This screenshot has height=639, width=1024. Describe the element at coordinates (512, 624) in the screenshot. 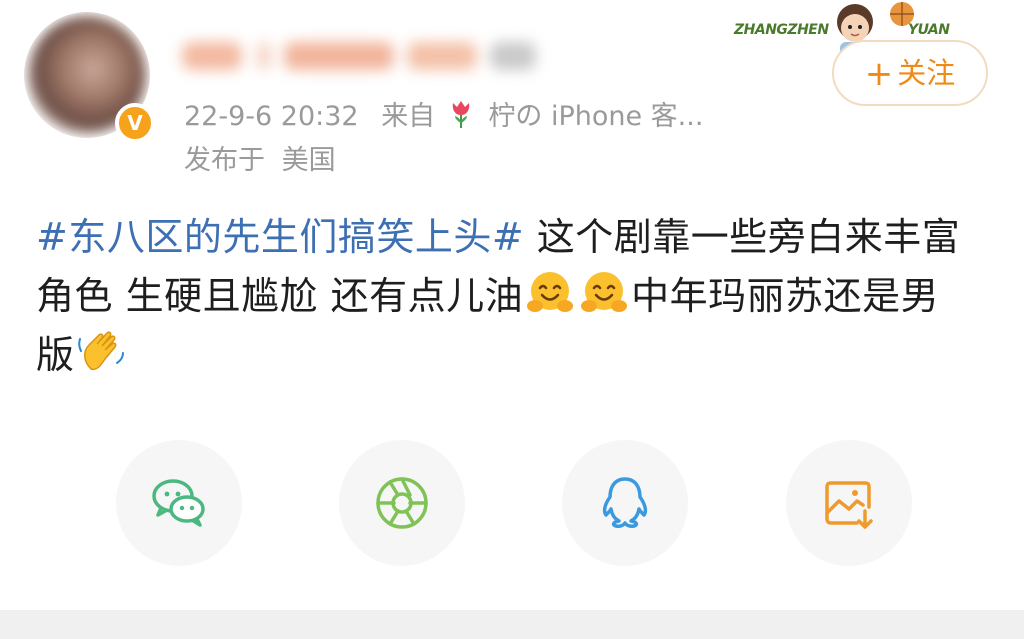

I see `bottom-bar` at that location.